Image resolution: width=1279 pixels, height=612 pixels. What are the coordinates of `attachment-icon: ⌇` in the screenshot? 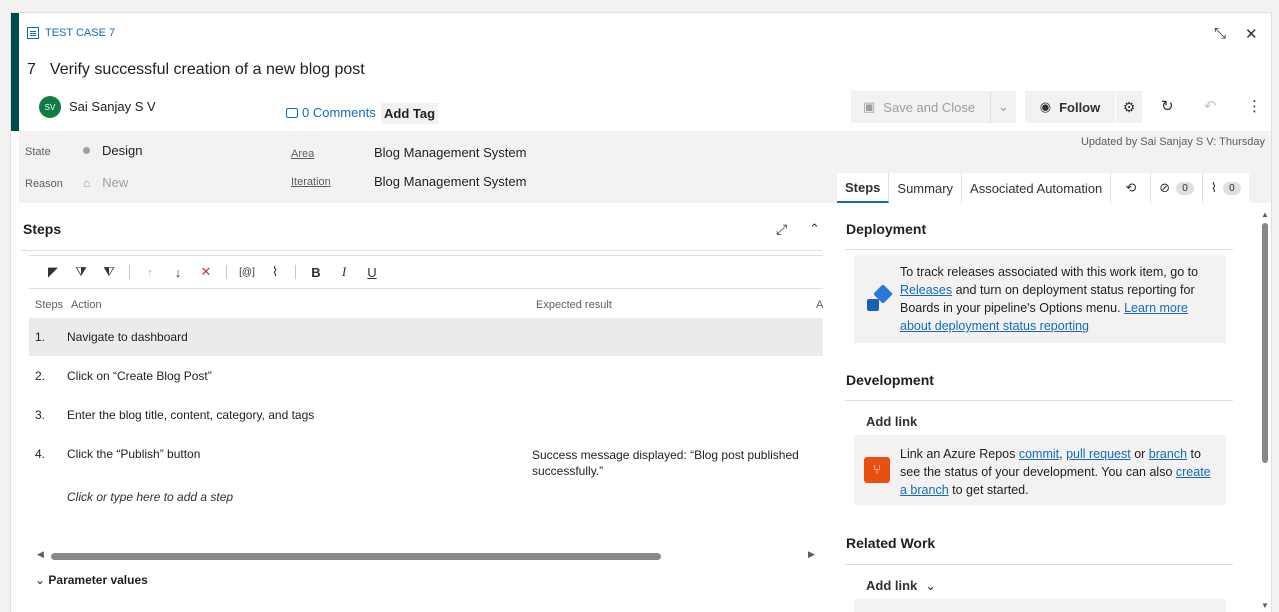 It's located at (275, 272).